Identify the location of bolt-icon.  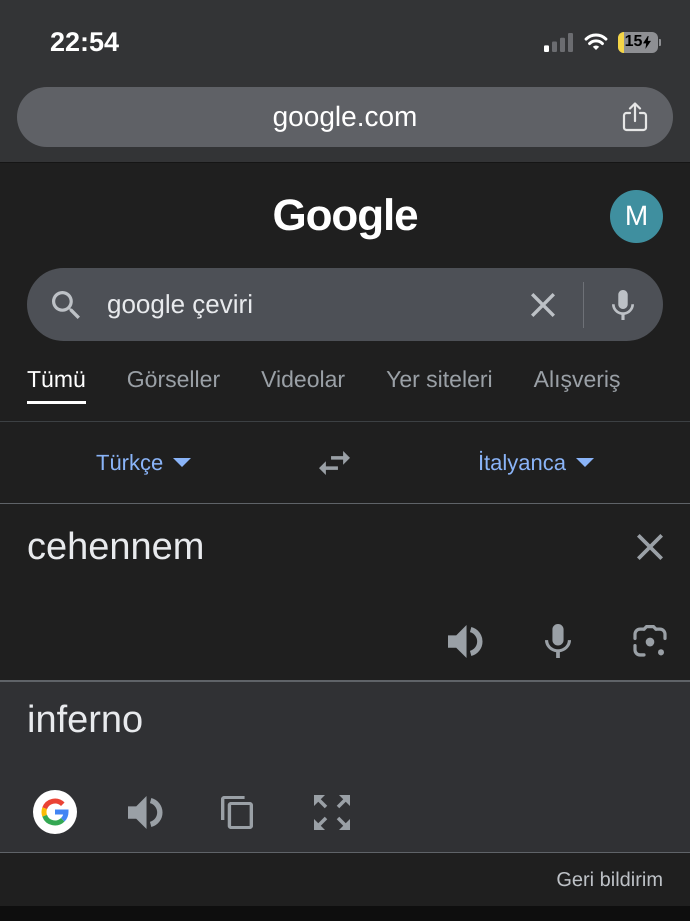
(647, 42).